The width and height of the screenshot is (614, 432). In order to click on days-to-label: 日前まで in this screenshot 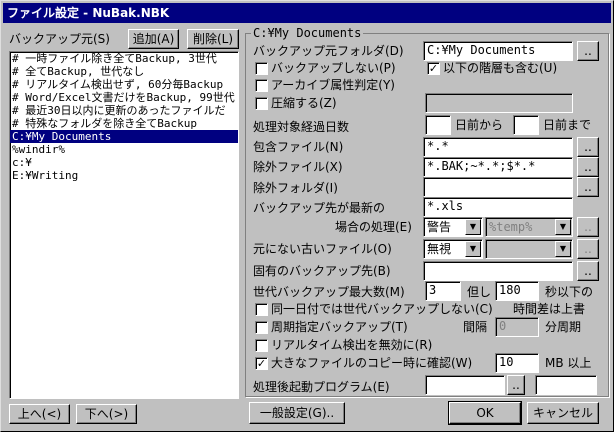, I will do `click(567, 125)`.